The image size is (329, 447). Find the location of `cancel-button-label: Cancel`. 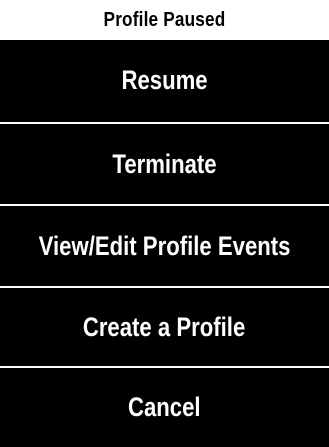

cancel-button-label: Cancel is located at coordinates (164, 407).